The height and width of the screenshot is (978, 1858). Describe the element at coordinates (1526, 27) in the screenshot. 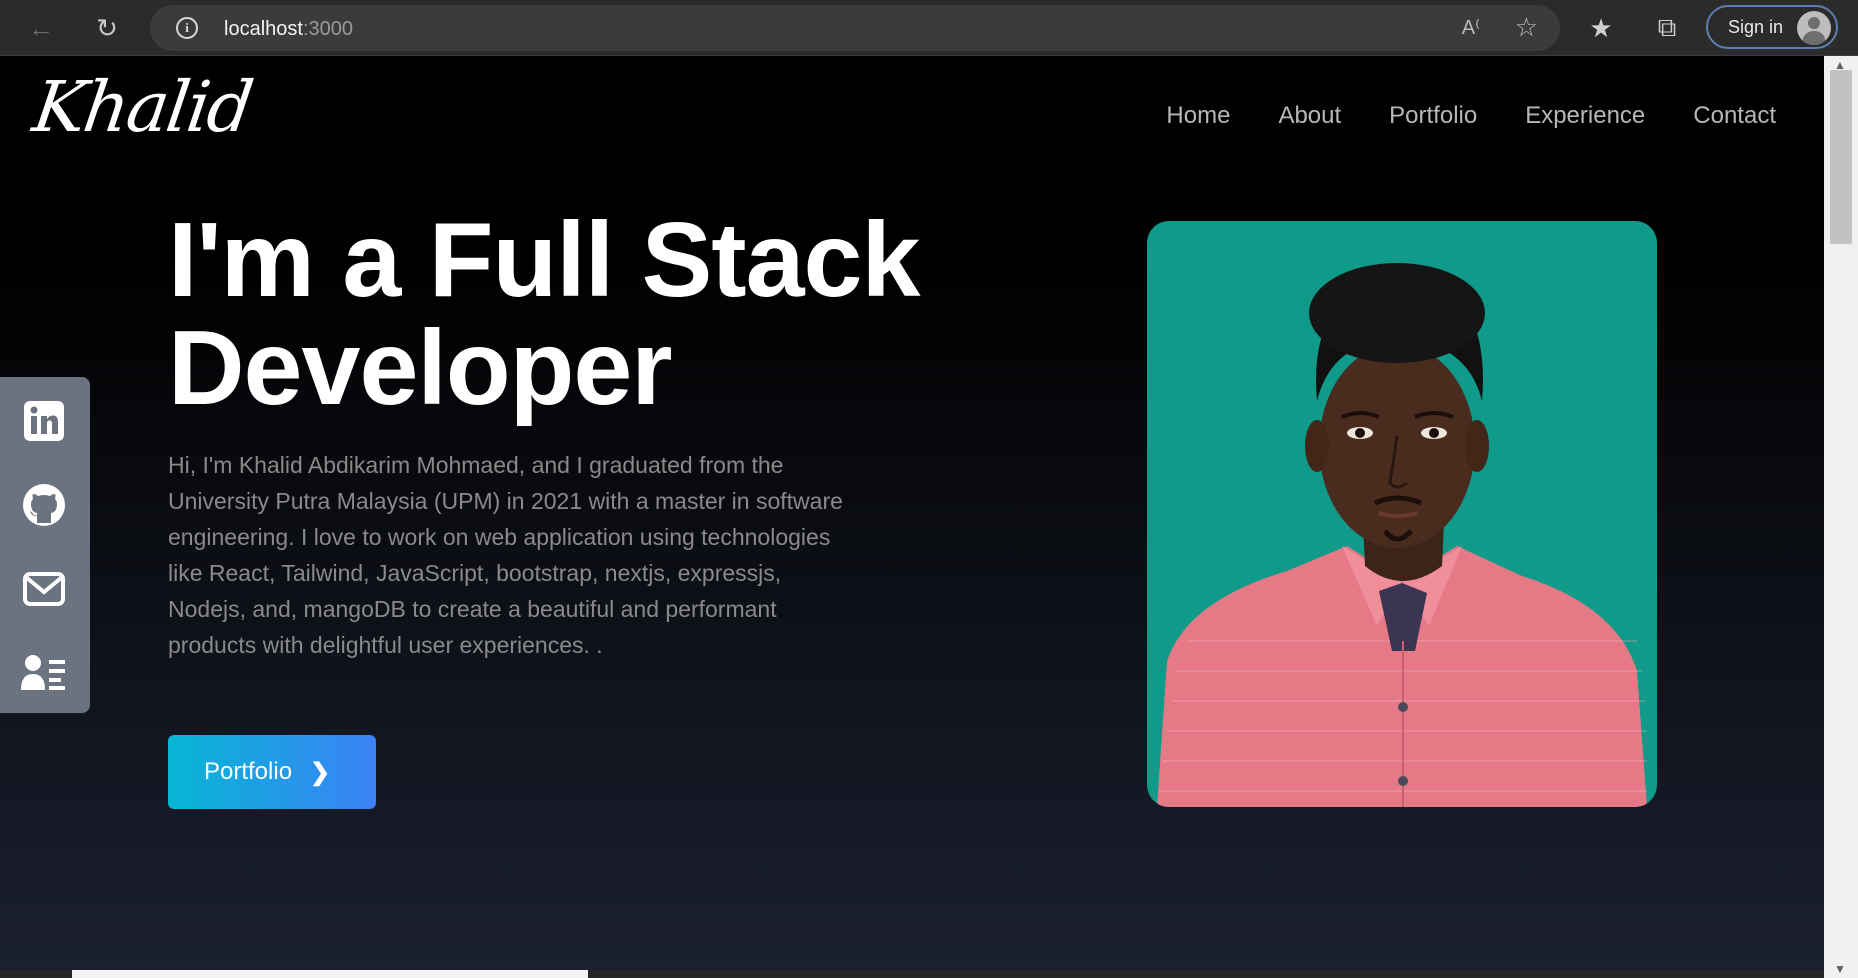

I see `add-favorite-icon: ☆` at that location.